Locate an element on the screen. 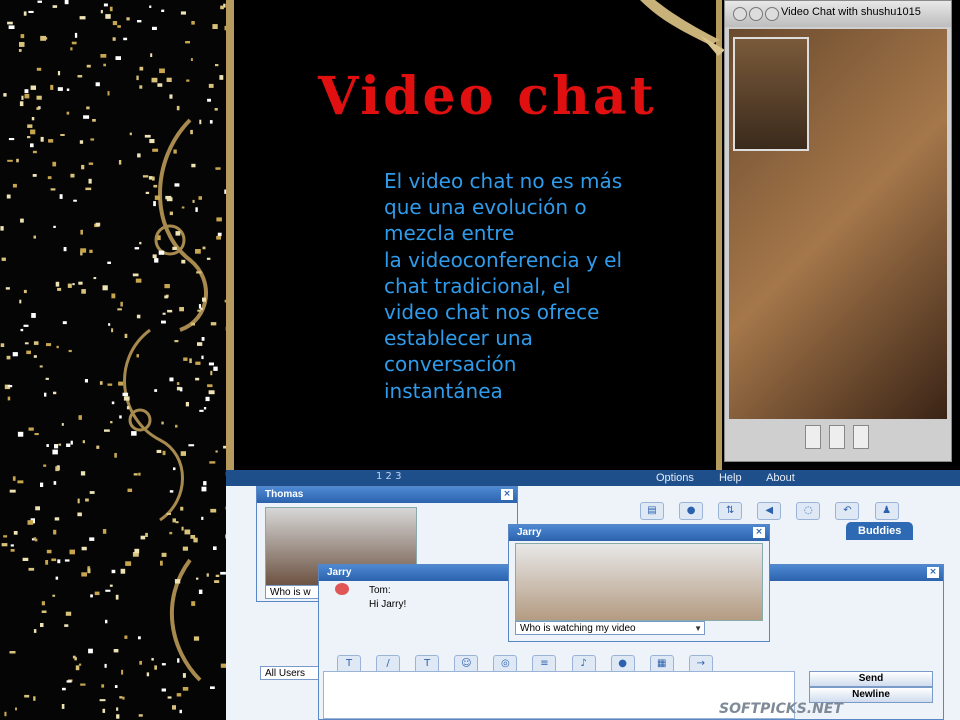 The image size is (960, 720). tab-buddies: Buddies is located at coordinates (880, 531).